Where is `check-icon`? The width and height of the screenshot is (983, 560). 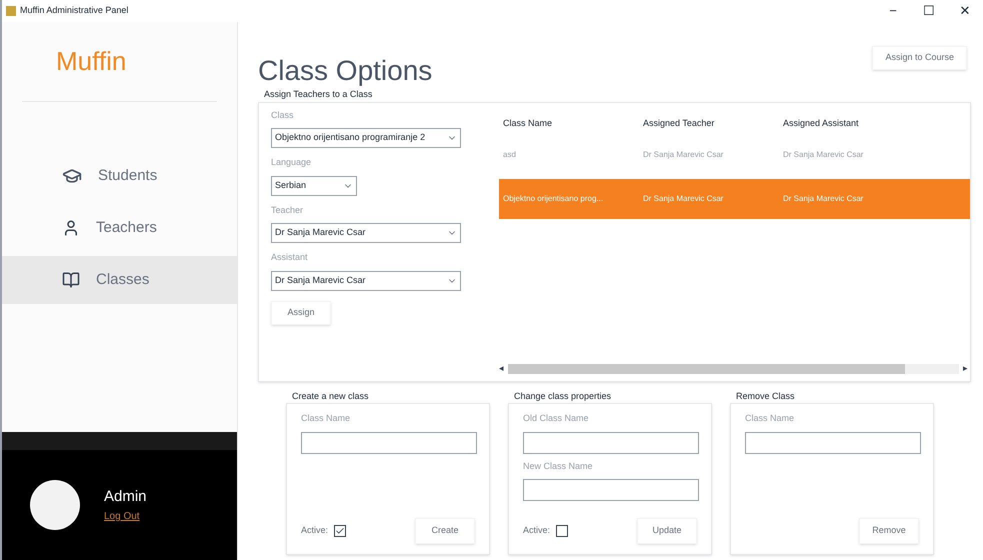 check-icon is located at coordinates (340, 531).